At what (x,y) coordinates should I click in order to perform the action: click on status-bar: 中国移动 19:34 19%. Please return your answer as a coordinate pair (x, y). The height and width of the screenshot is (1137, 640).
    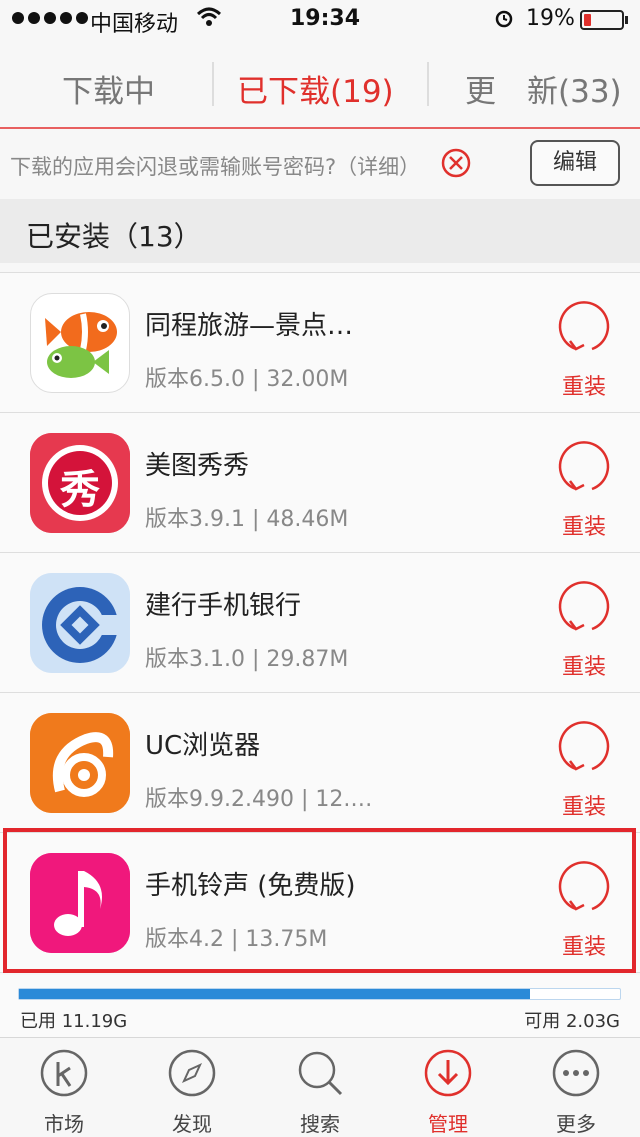
    Looking at the image, I should click on (320, 20).